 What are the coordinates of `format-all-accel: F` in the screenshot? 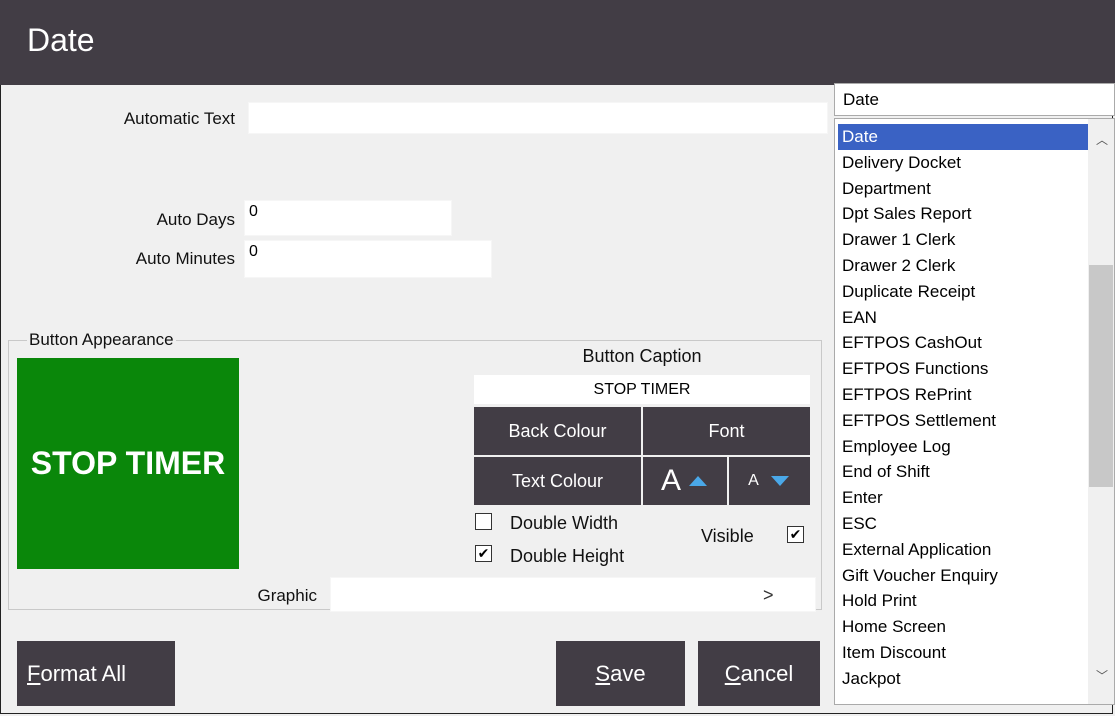 It's located at (34, 673).